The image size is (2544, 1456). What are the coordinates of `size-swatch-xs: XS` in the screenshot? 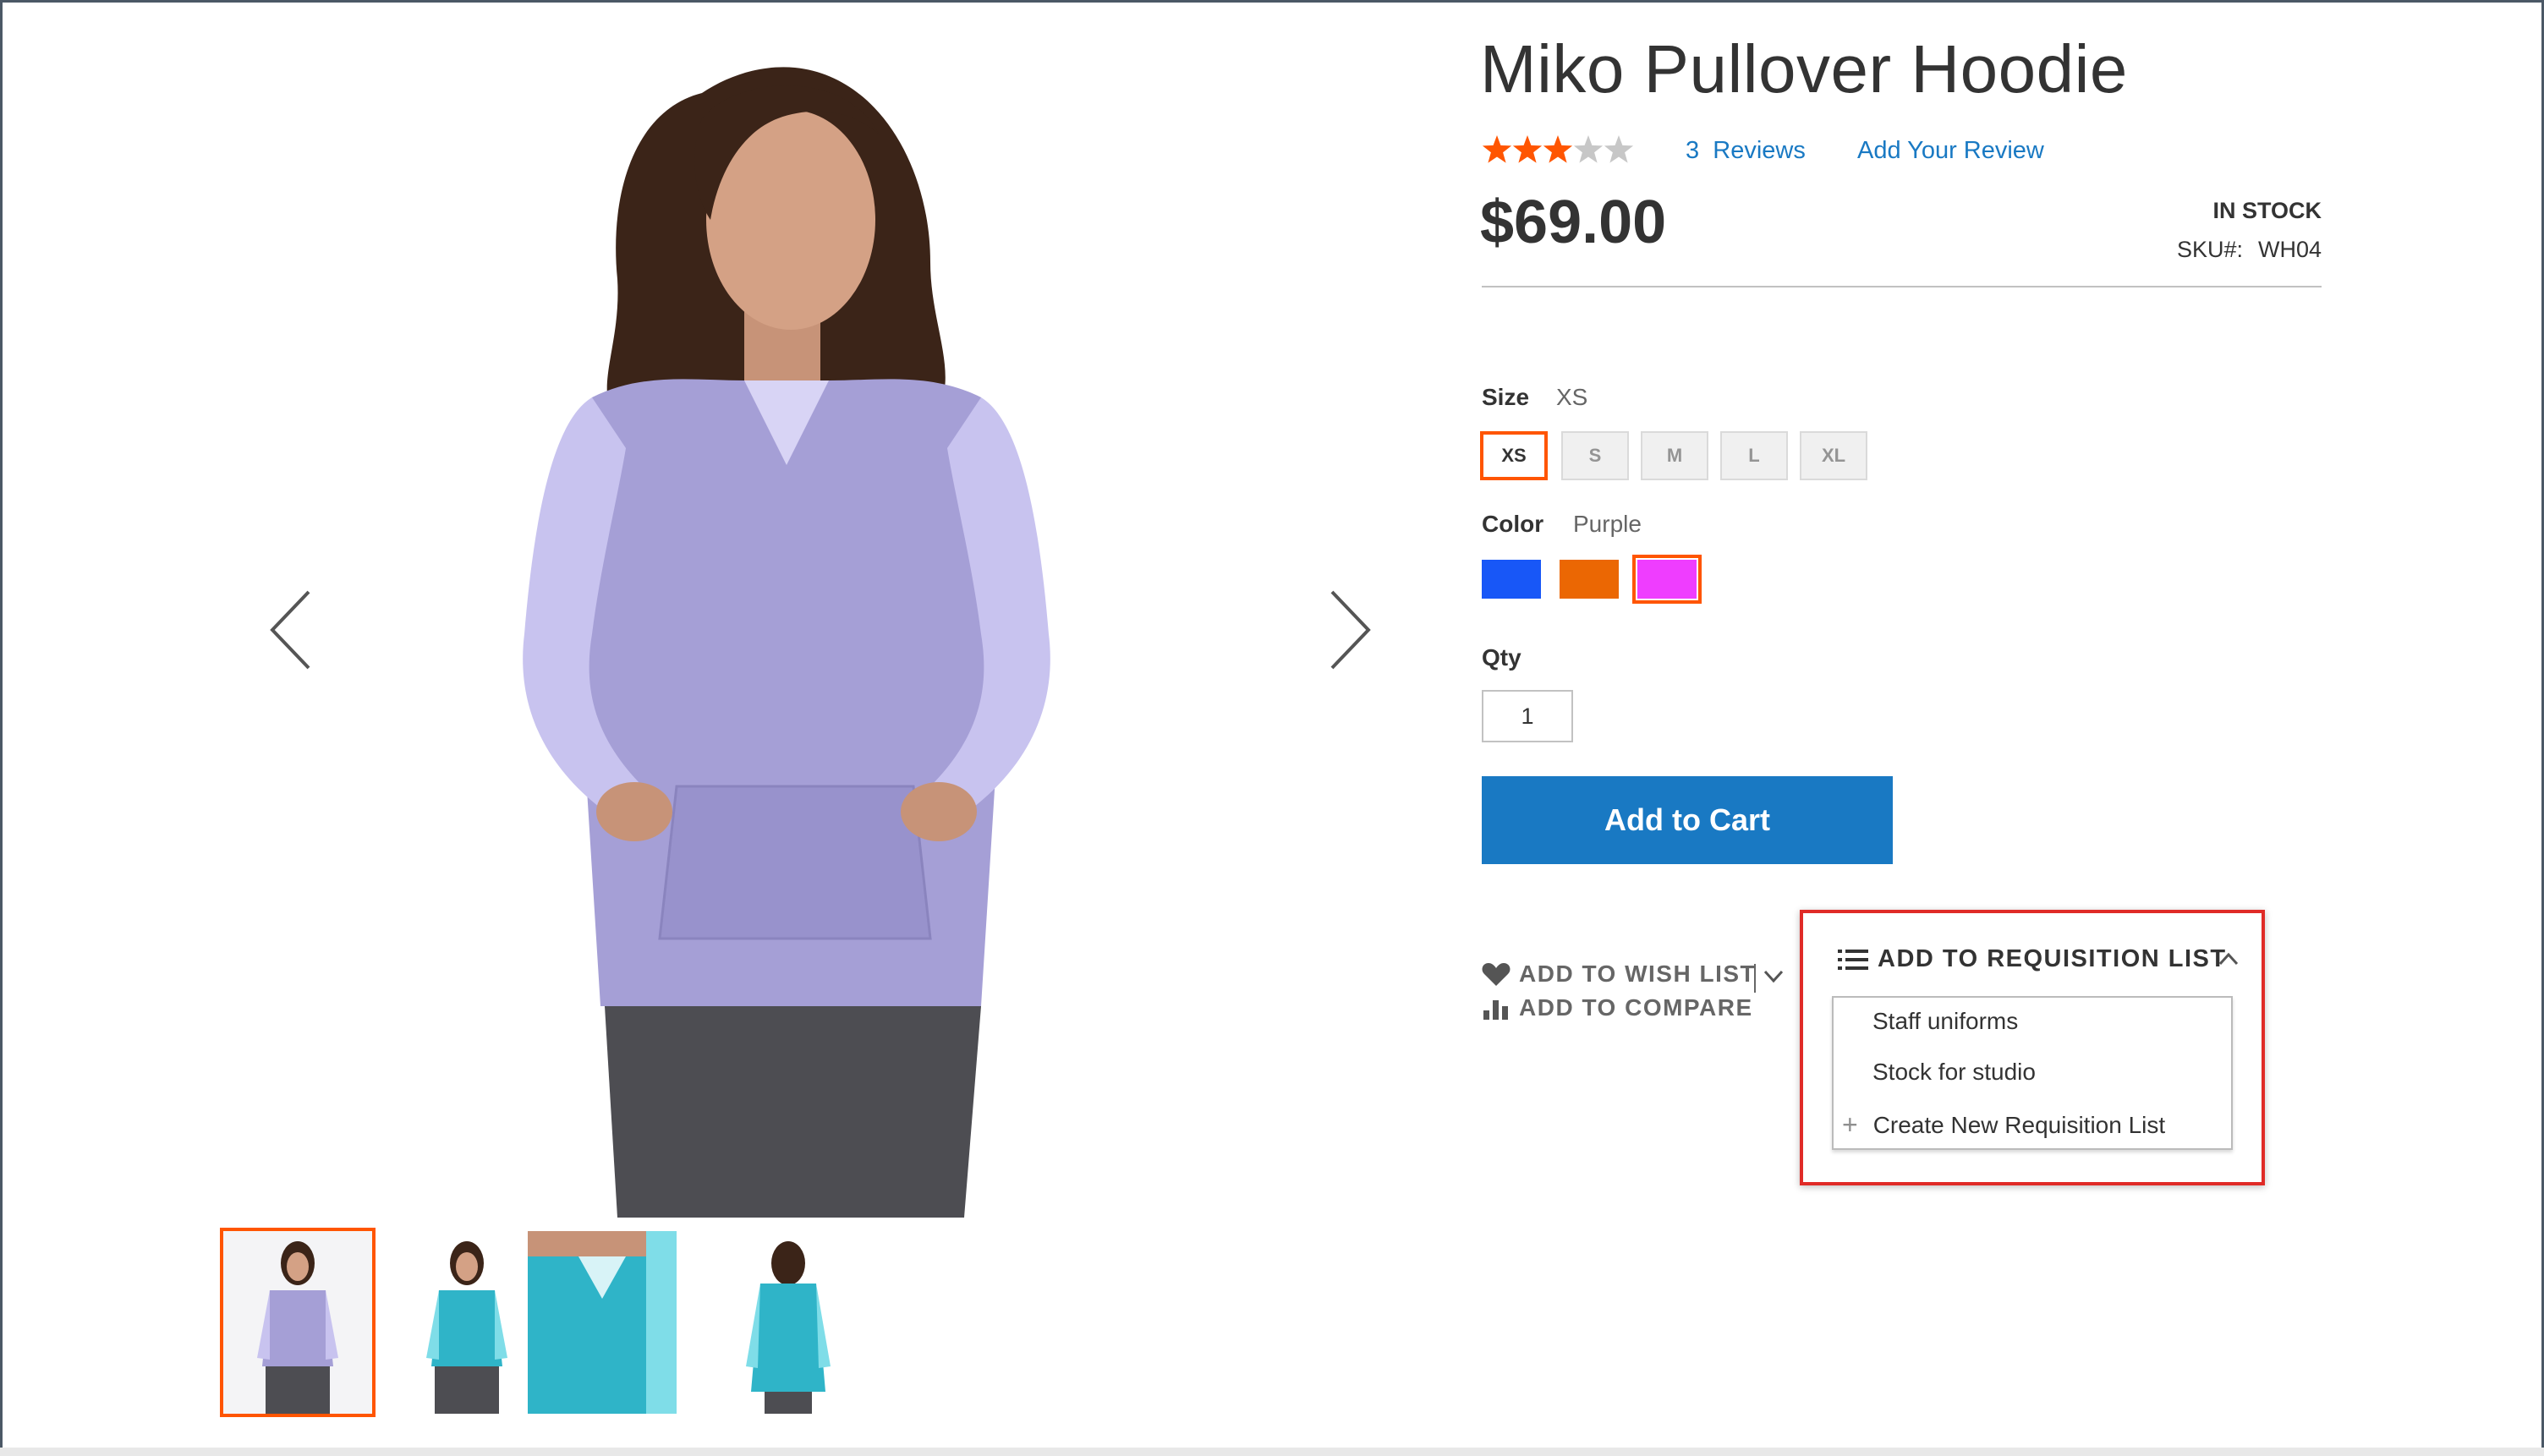 It's located at (1514, 456).